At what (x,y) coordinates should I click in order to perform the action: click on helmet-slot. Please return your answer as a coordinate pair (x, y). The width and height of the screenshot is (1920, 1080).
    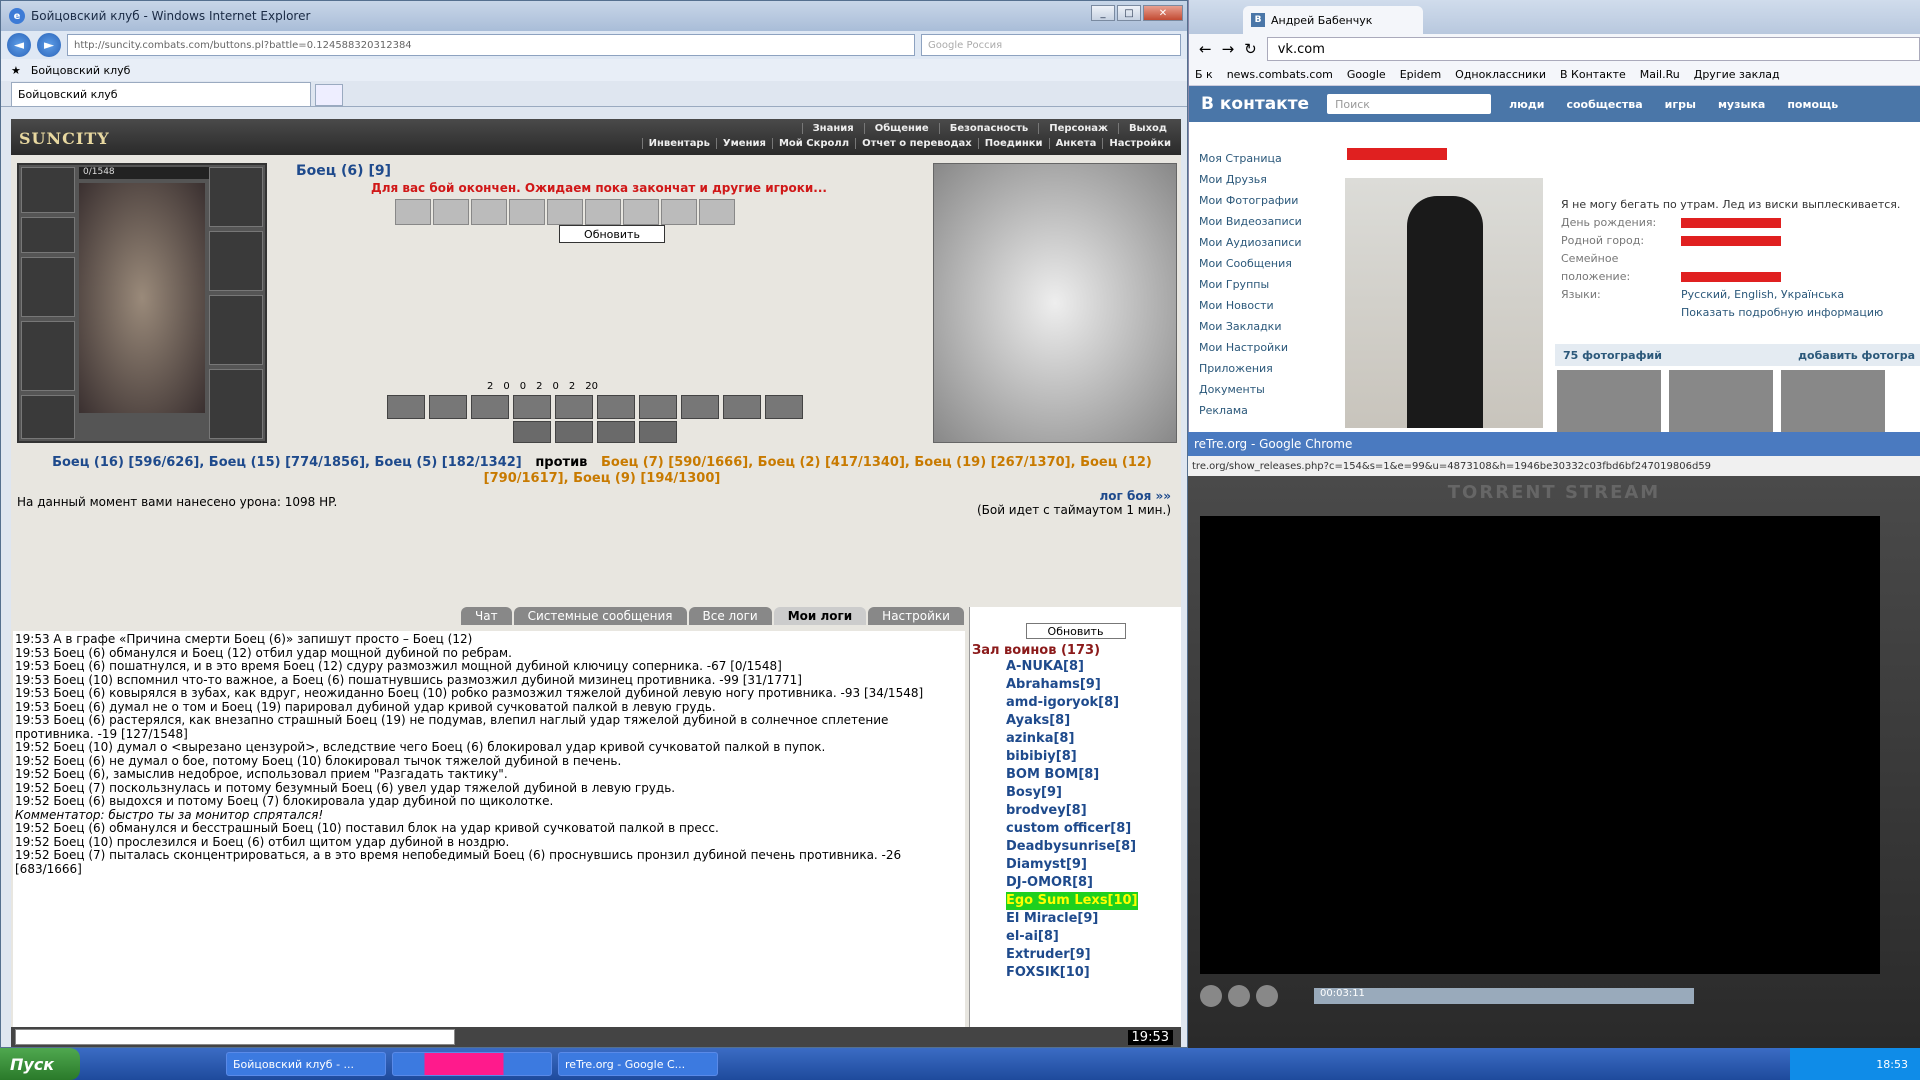
    Looking at the image, I should click on (48, 190).